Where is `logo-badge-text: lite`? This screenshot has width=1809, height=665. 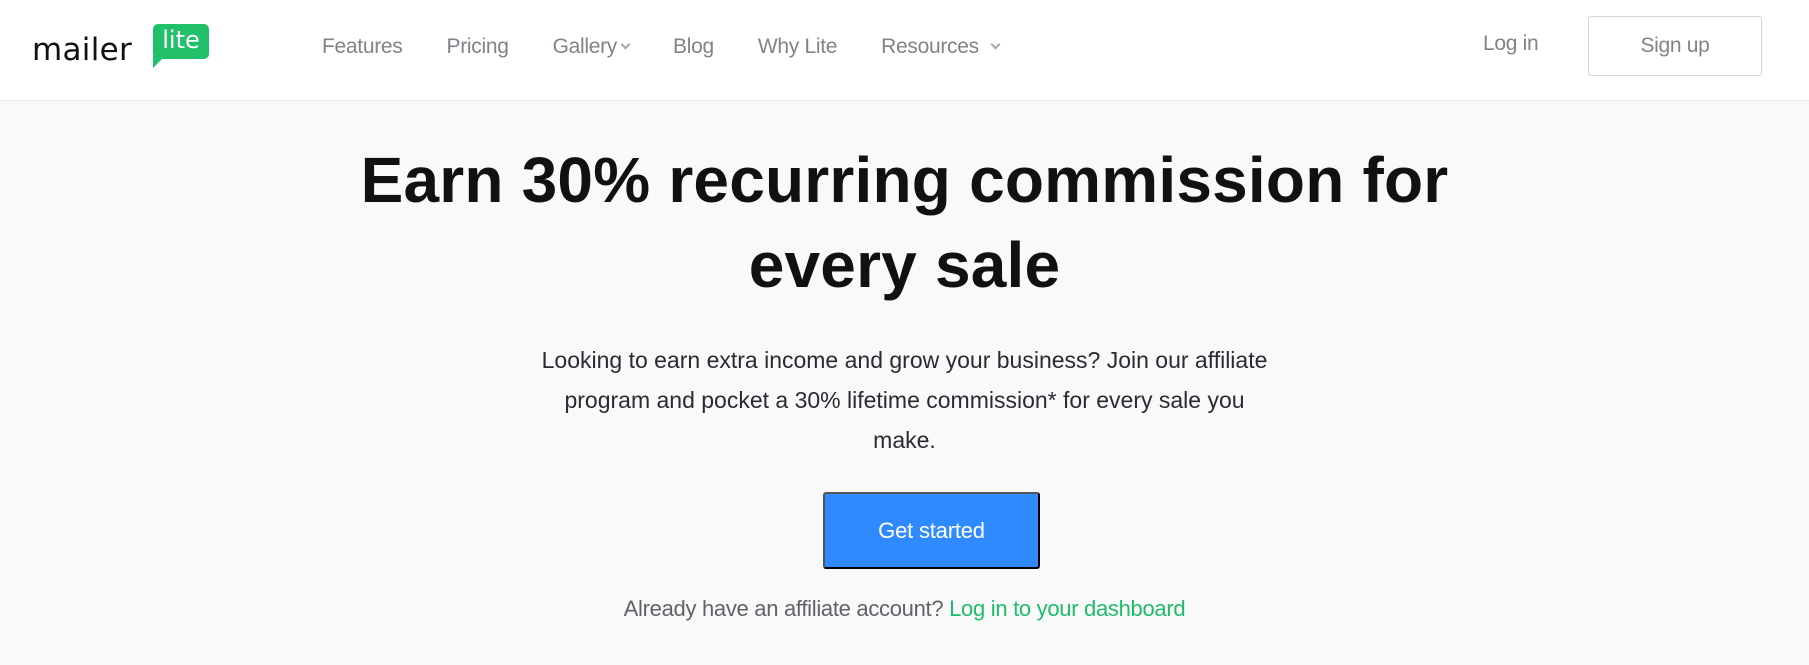
logo-badge-text: lite is located at coordinates (181, 40).